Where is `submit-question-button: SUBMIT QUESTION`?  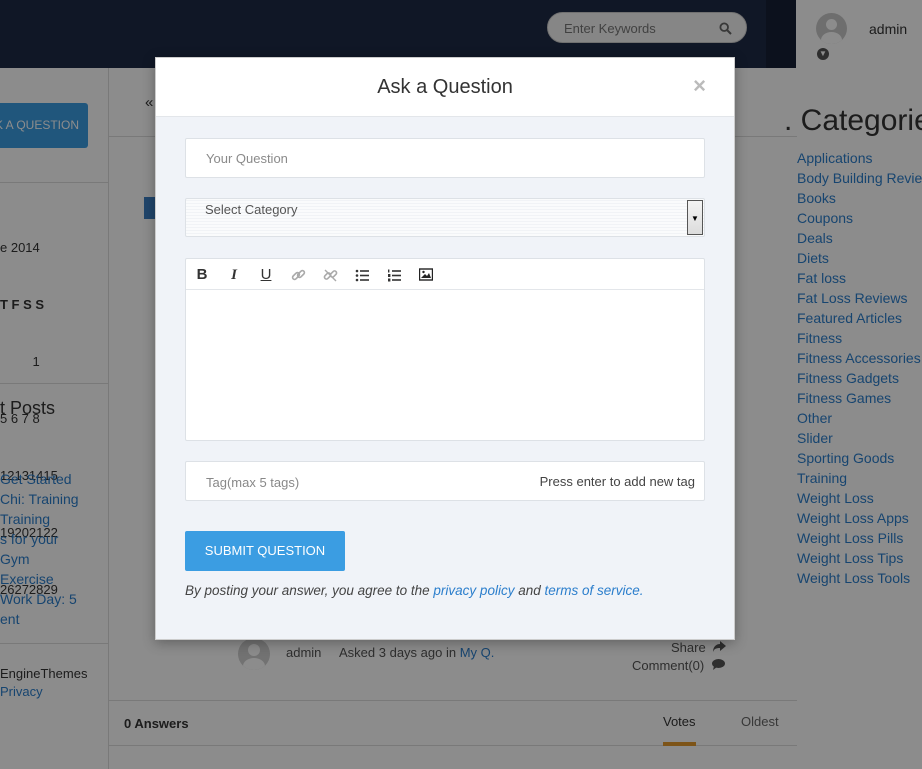 submit-question-button: SUBMIT QUESTION is located at coordinates (265, 551).